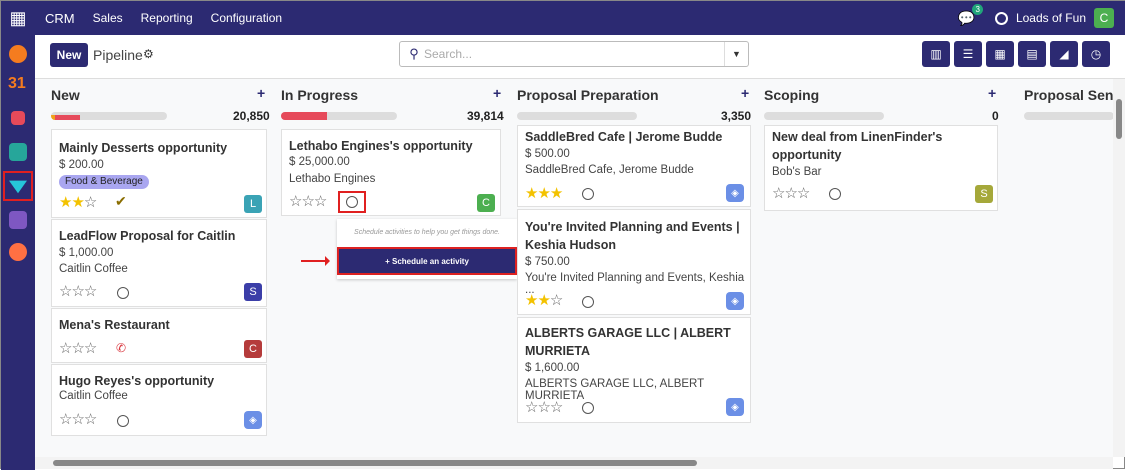 The image size is (1125, 470). What do you see at coordinates (315, 261) in the screenshot?
I see `annotation-arrow` at bounding box center [315, 261].